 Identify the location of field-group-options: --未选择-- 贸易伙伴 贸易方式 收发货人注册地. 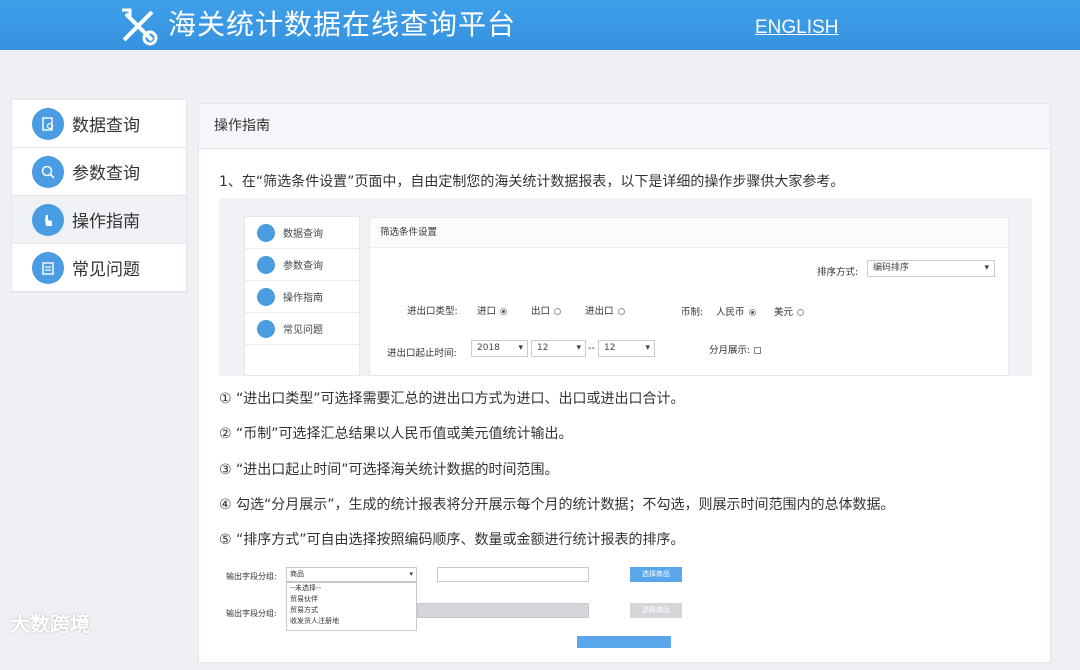
(351, 606).